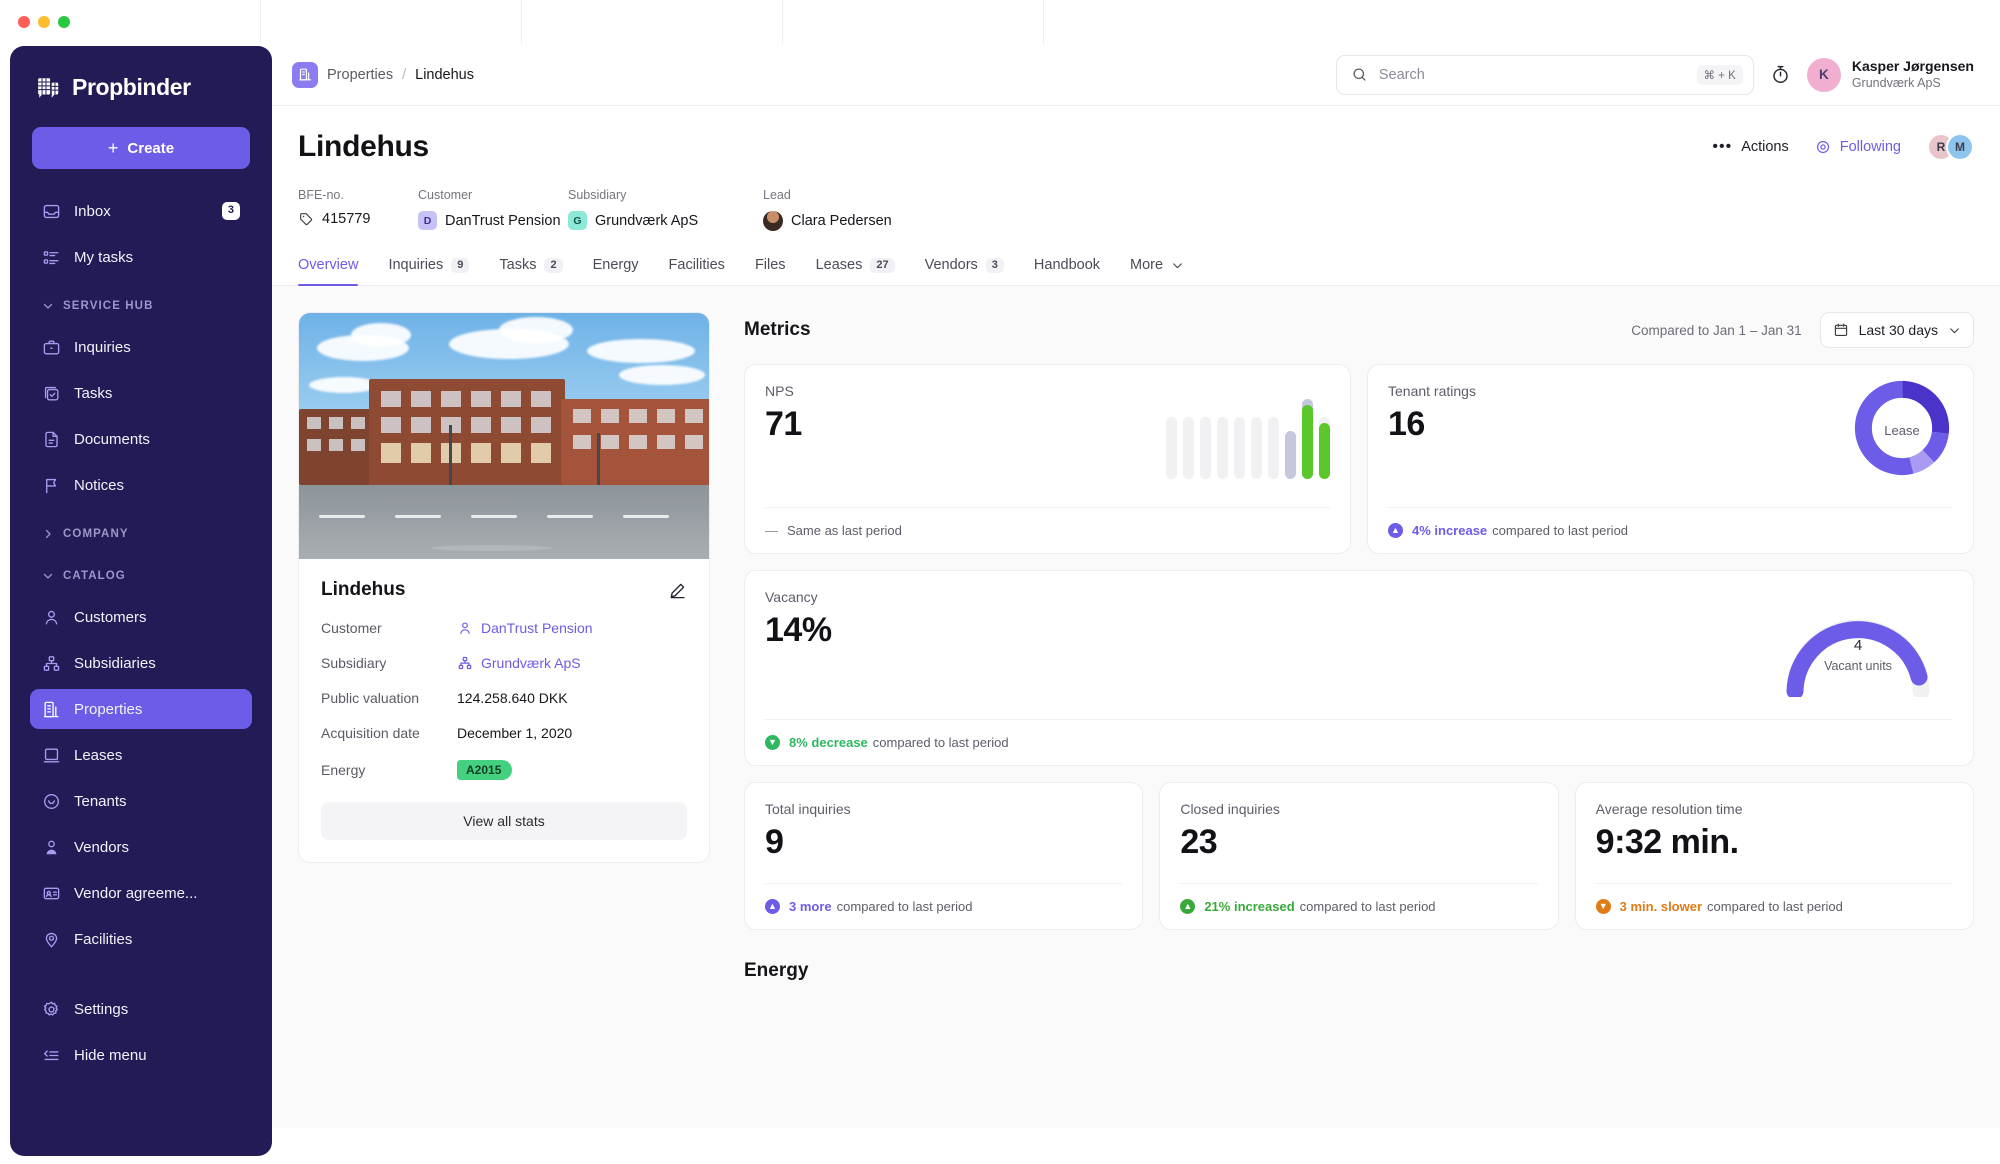  Describe the element at coordinates (493, 220) in the screenshot. I see `meta-value-wrap: D DanTrust Pension` at that location.